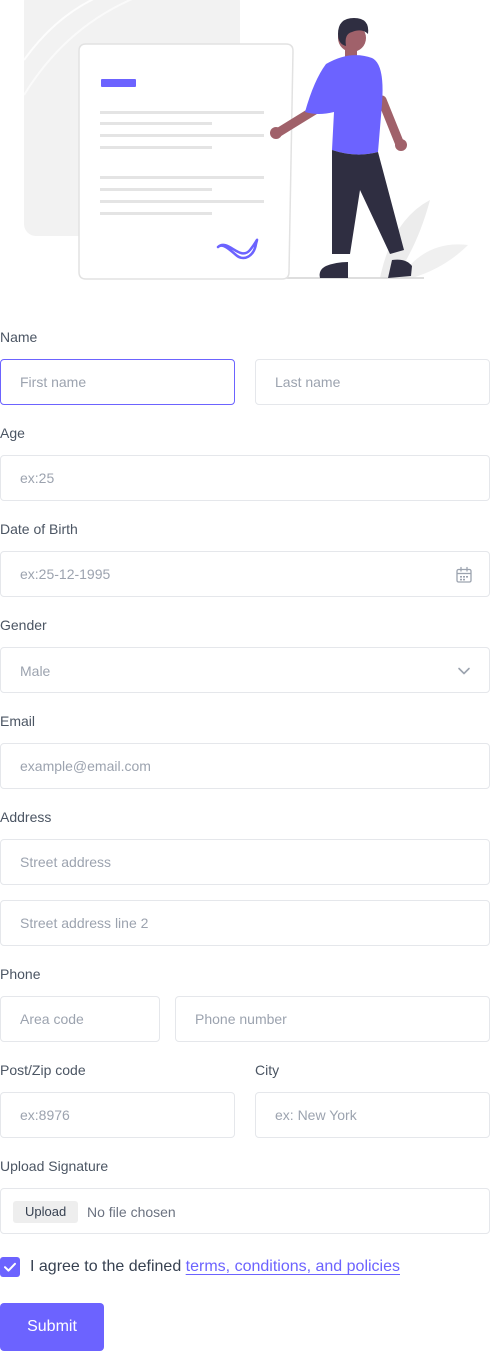 This screenshot has width=490, height=1351. What do you see at coordinates (293, 1266) in the screenshot?
I see `terms-link: terms, conditions, and policies` at bounding box center [293, 1266].